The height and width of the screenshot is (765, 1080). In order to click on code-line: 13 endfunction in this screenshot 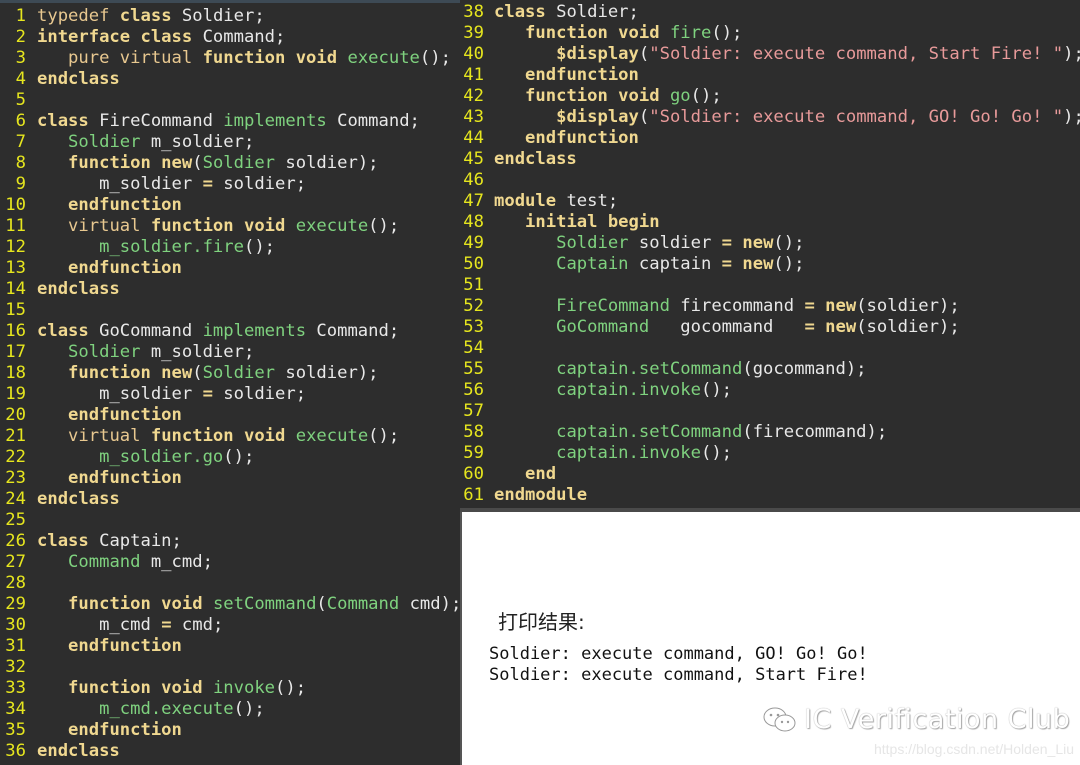, I will do `click(230, 268)`.